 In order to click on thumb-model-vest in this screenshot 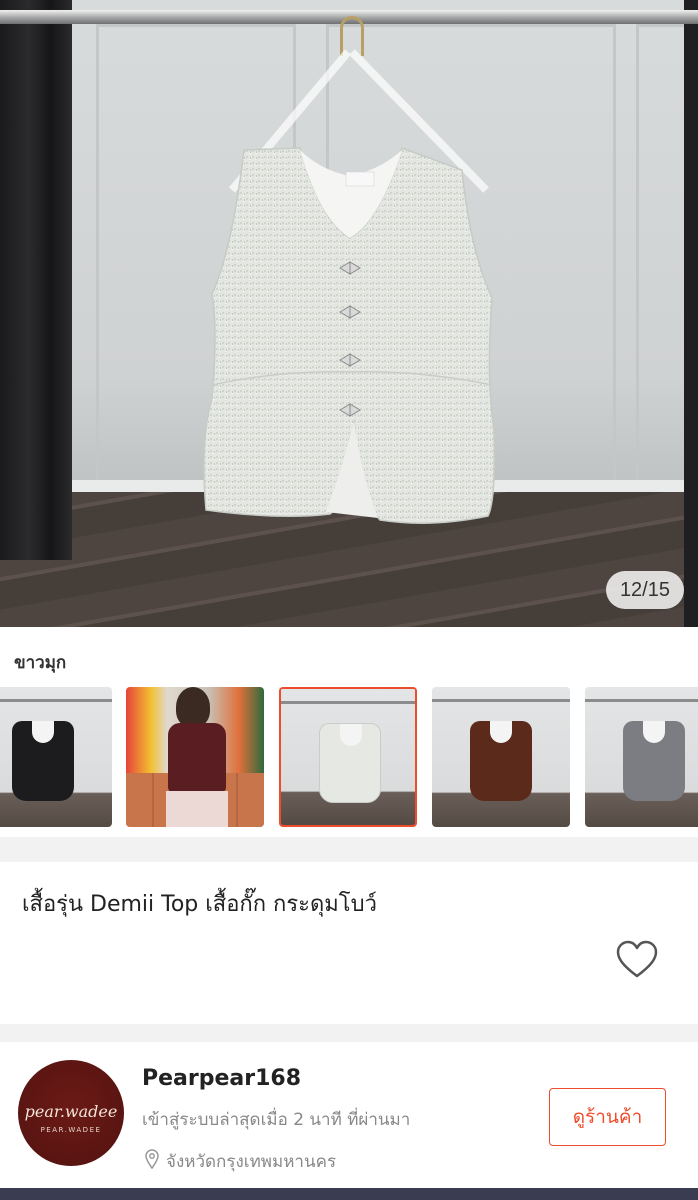, I will do `click(197, 758)`.